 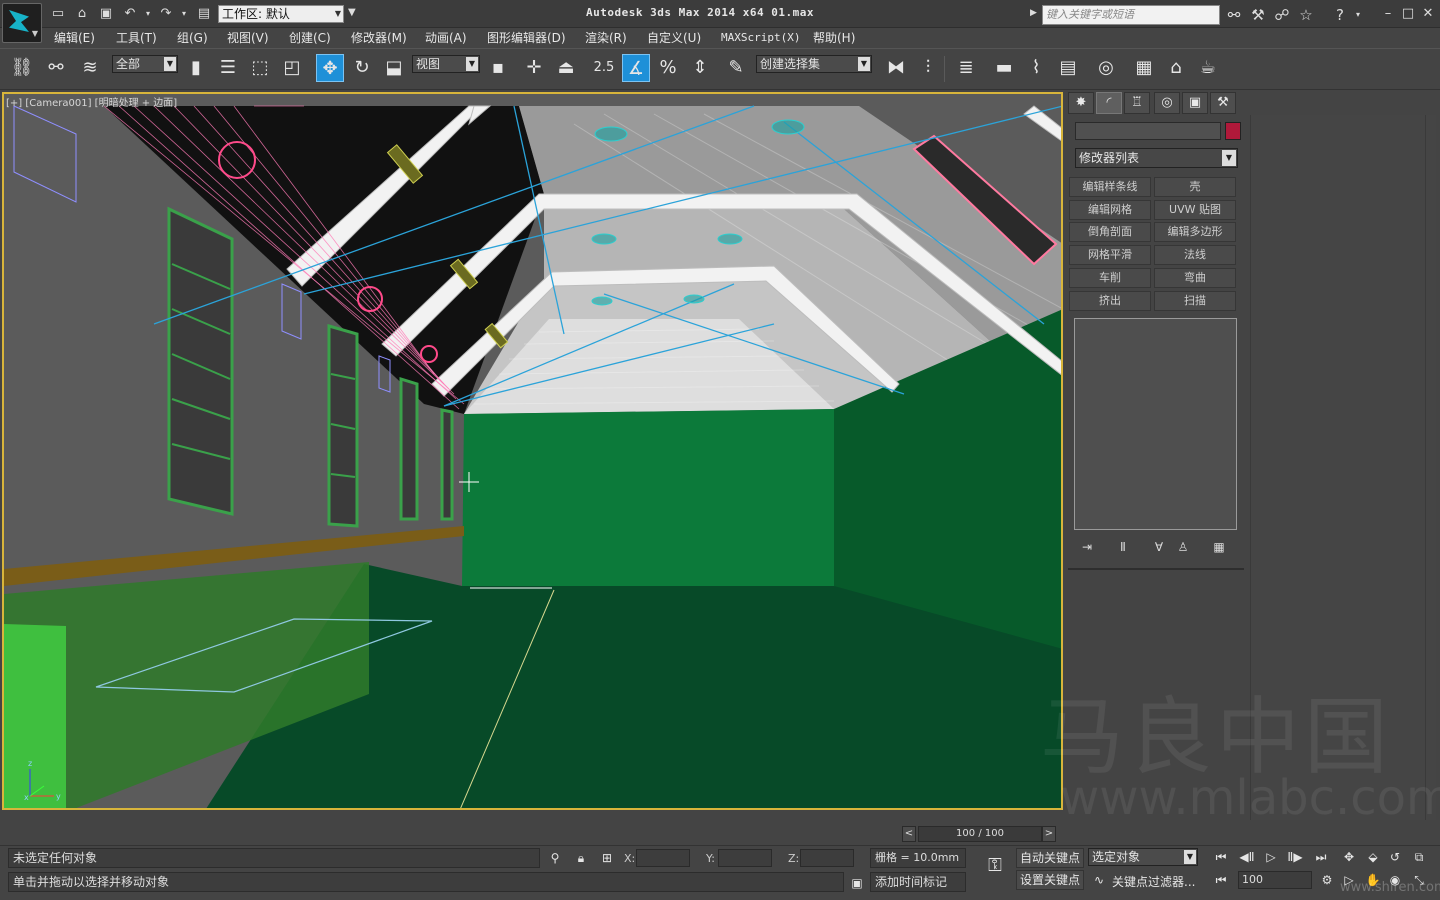 What do you see at coordinates (22, 23) in the screenshot?
I see `app-logo-button: ▼` at bounding box center [22, 23].